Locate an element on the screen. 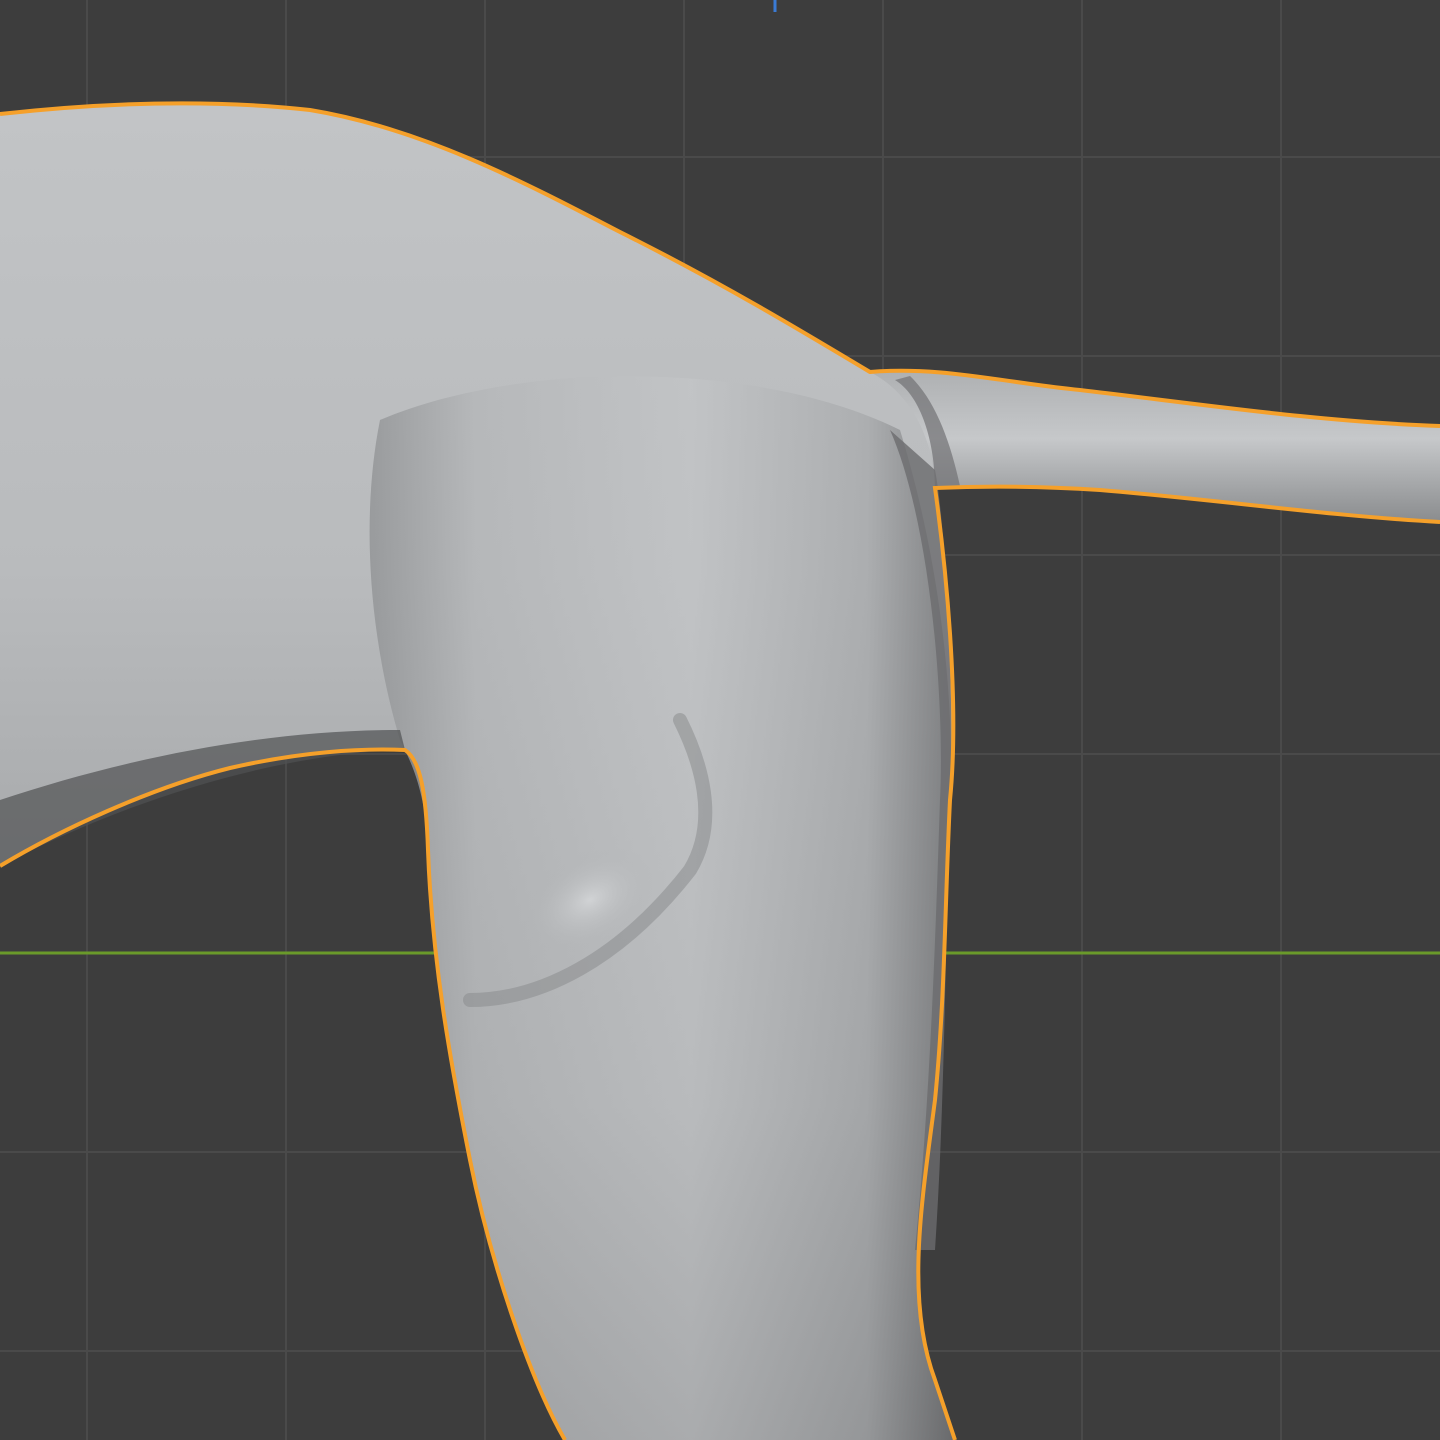  mesh-tail is located at coordinates (1155, 446).